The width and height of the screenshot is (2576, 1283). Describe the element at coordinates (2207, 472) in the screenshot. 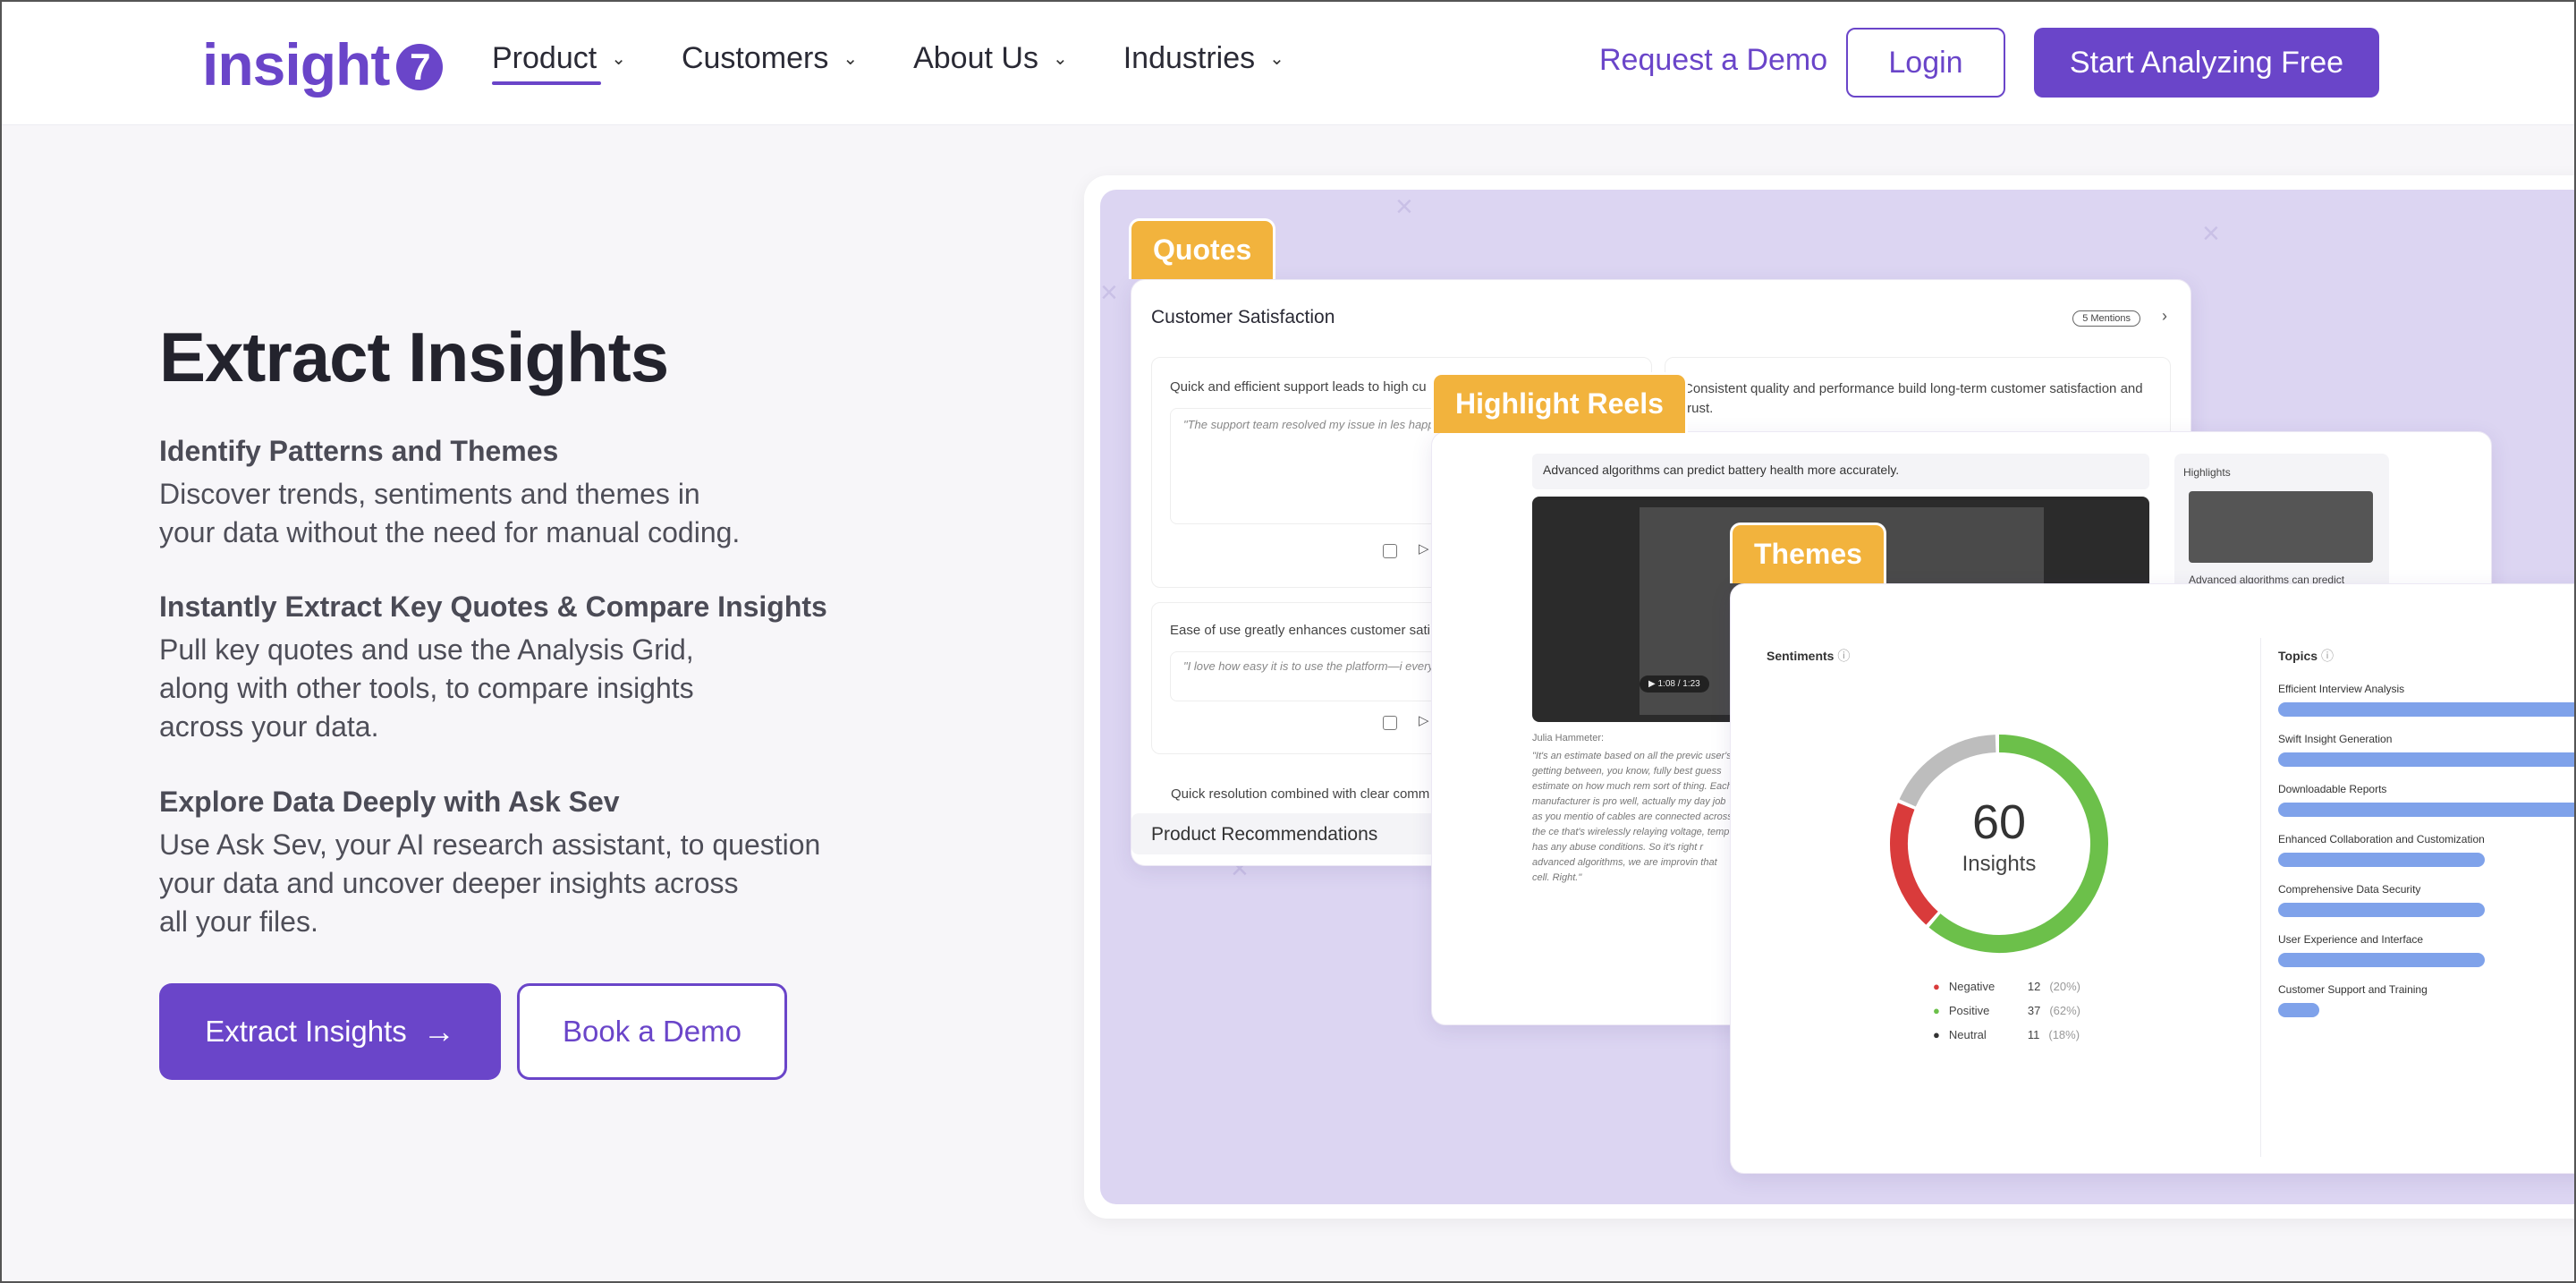

I see `highlights-title: Highlights` at that location.